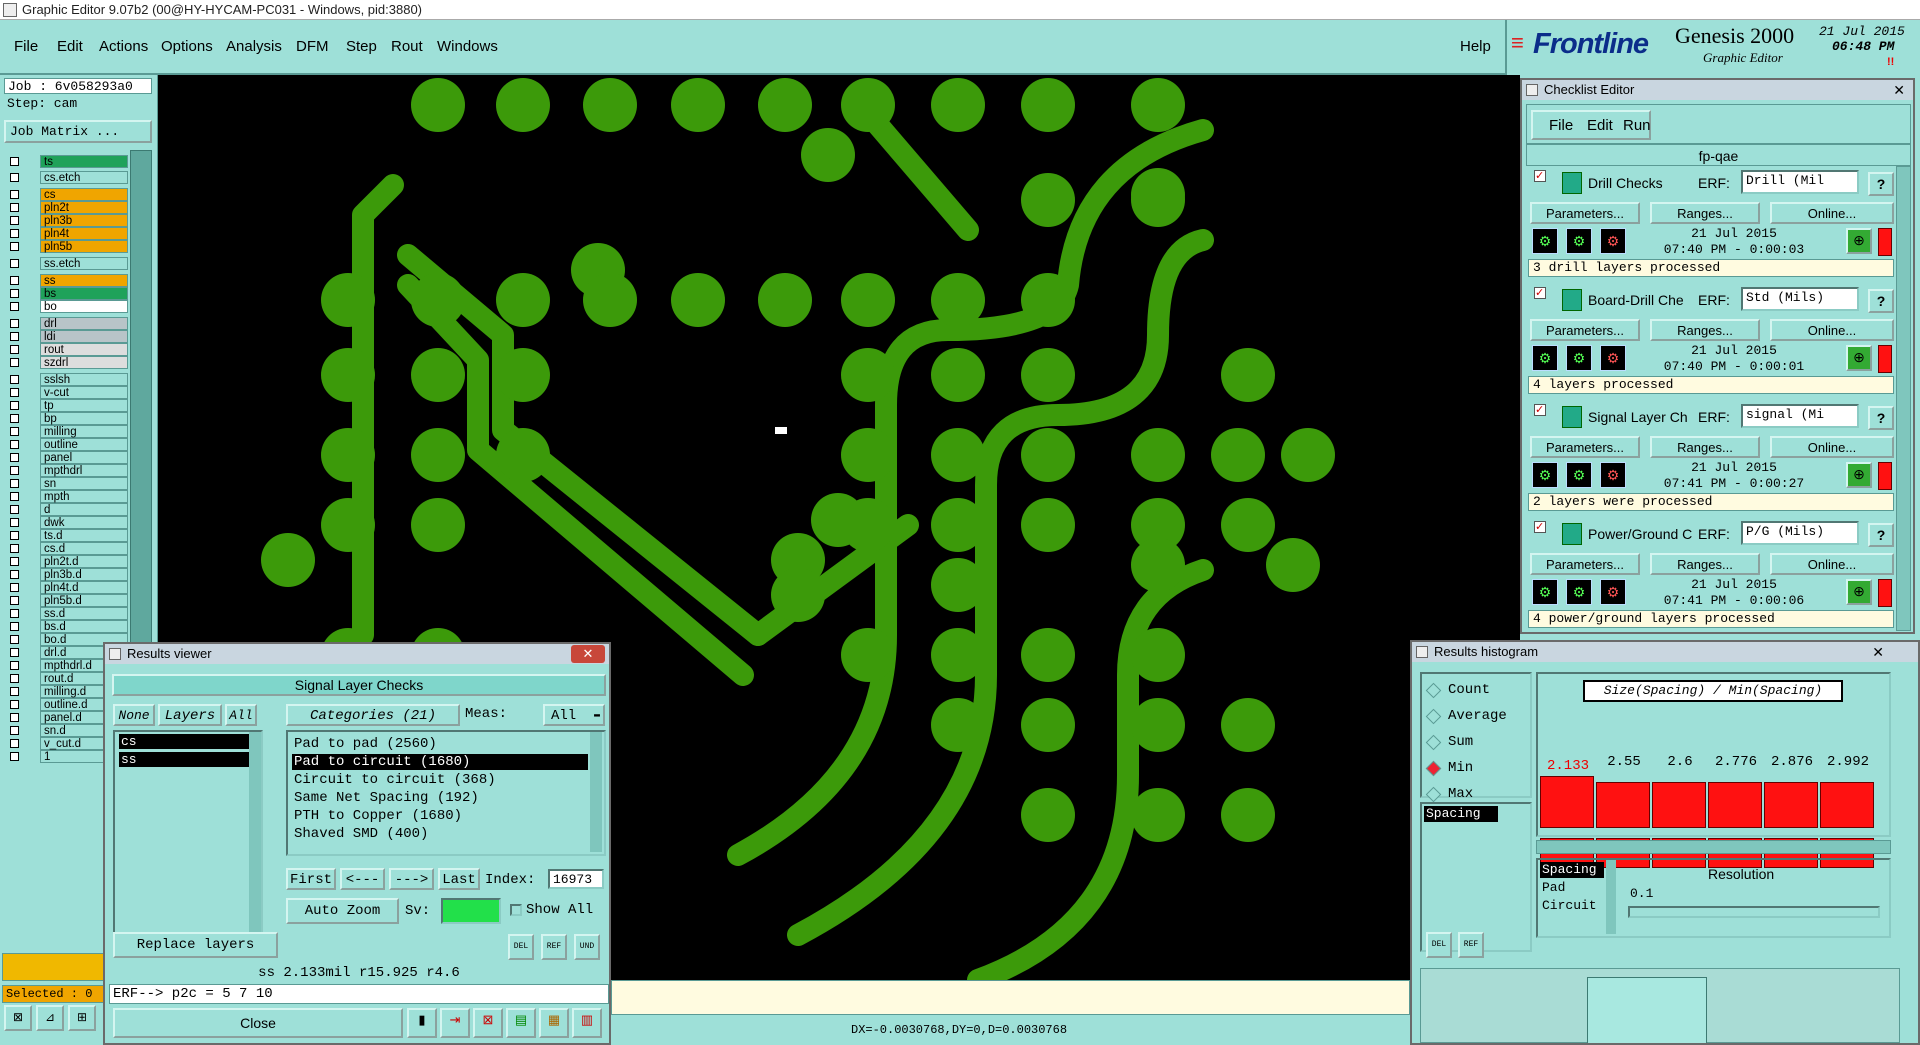  Describe the element at coordinates (422, 1023) in the screenshot. I see `highlight-icon: ▮` at that location.